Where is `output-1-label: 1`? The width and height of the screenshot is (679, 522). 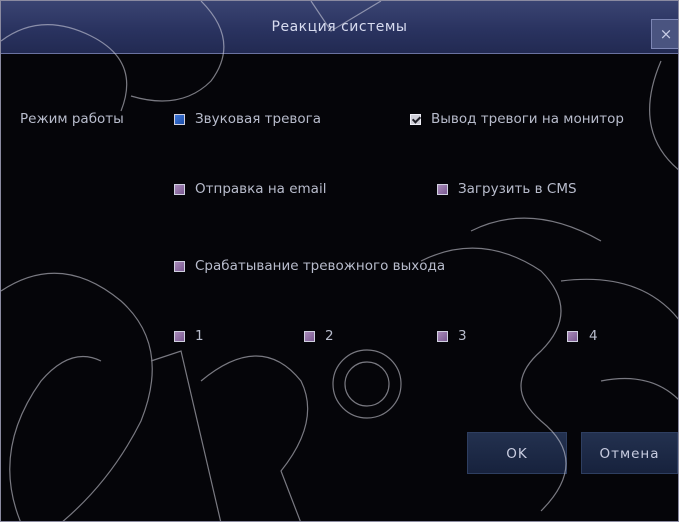
output-1-label: 1 is located at coordinates (199, 336).